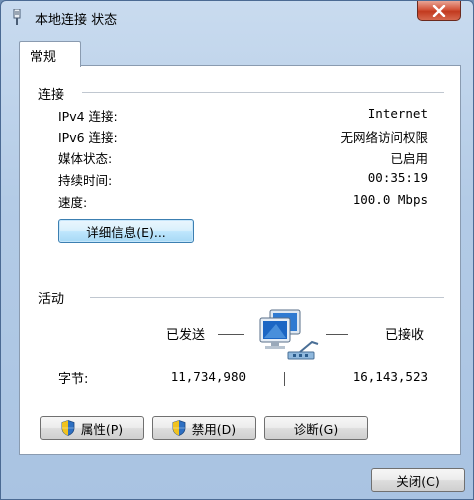 The height and width of the screenshot is (500, 474). I want to click on bytes-received-value: 16,143,523, so click(390, 376).